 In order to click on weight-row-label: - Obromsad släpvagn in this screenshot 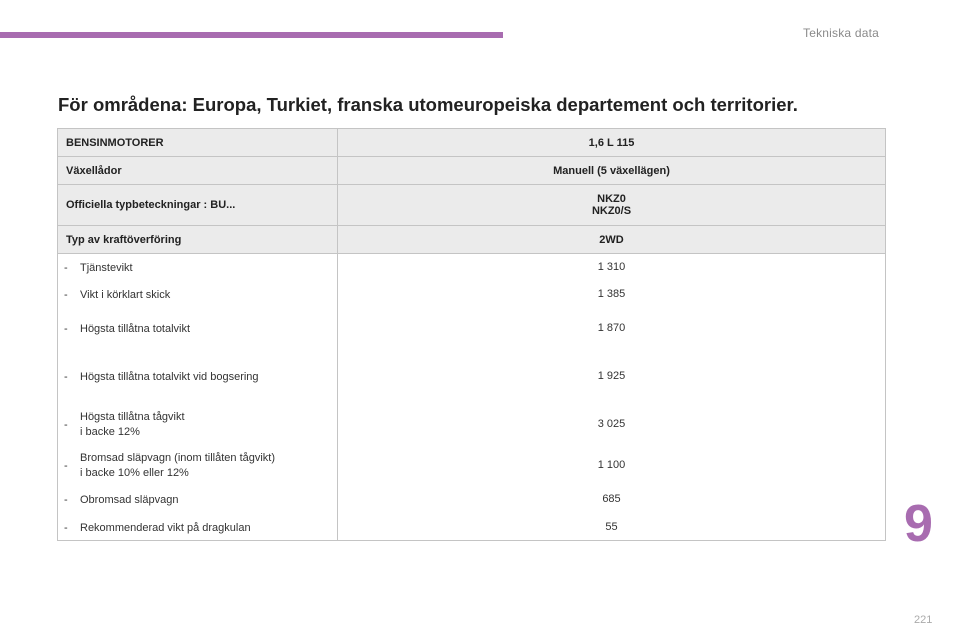, I will do `click(197, 500)`.